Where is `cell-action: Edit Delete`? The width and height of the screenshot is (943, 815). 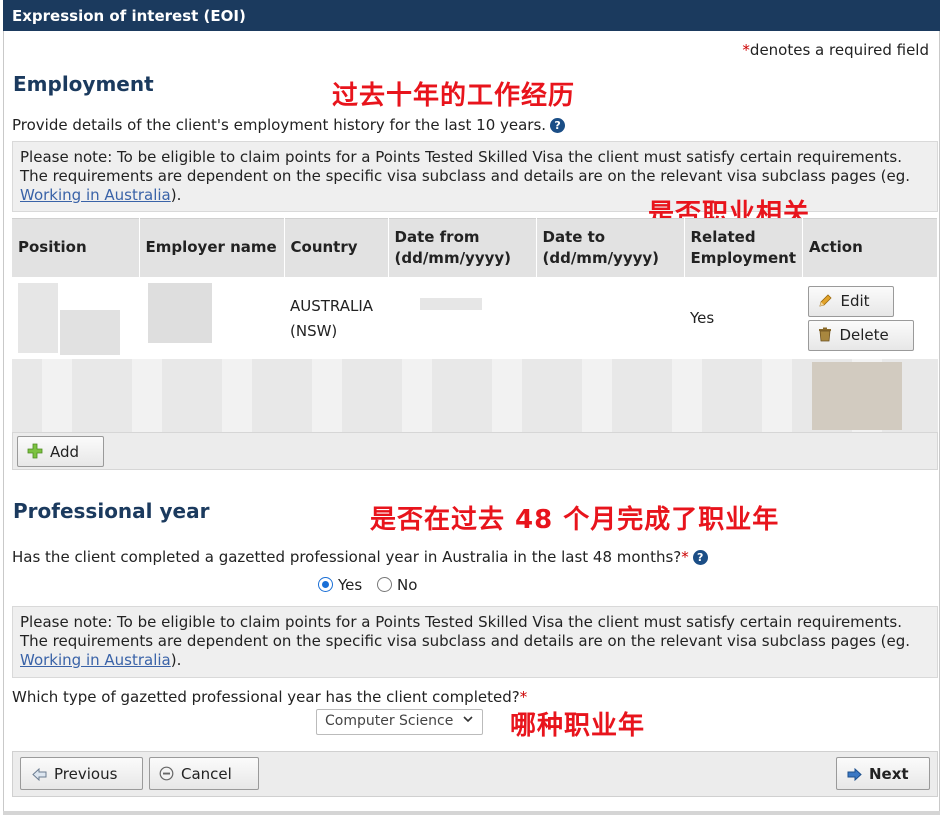 cell-action: Edit Delete is located at coordinates (869, 319).